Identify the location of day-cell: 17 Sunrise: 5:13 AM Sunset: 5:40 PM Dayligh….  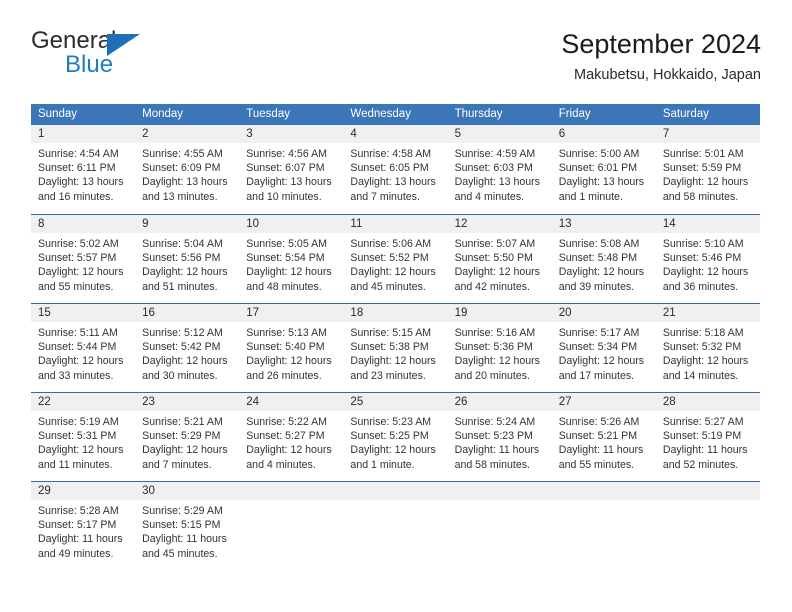
(291, 348).